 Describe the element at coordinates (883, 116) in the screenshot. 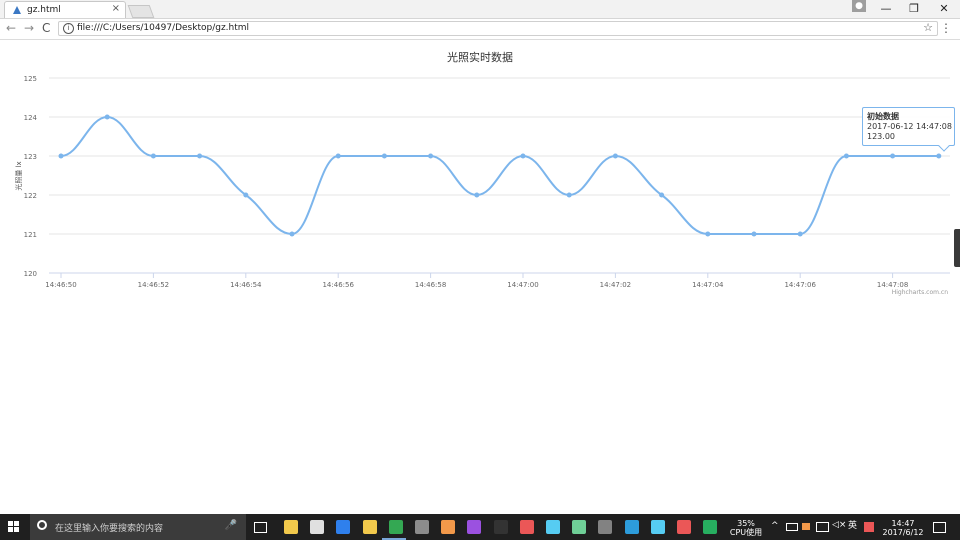

I see `tooltip-series-name: 初始数据` at that location.